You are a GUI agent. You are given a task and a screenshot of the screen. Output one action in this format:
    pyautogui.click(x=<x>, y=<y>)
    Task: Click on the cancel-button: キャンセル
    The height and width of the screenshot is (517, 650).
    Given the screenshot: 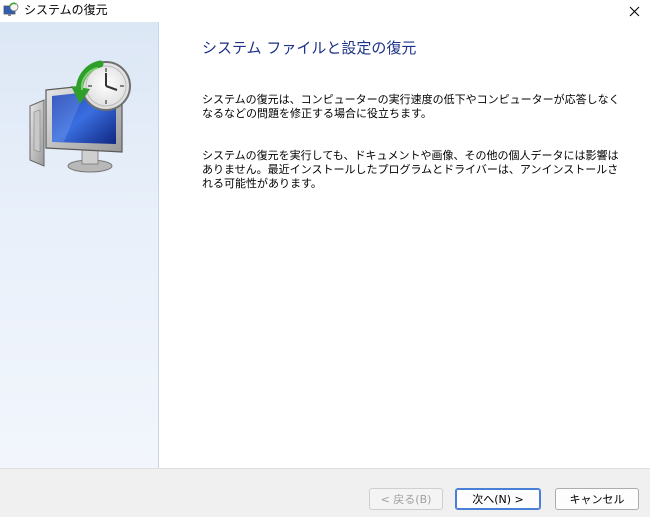 What is the action you would take?
    pyautogui.click(x=597, y=499)
    